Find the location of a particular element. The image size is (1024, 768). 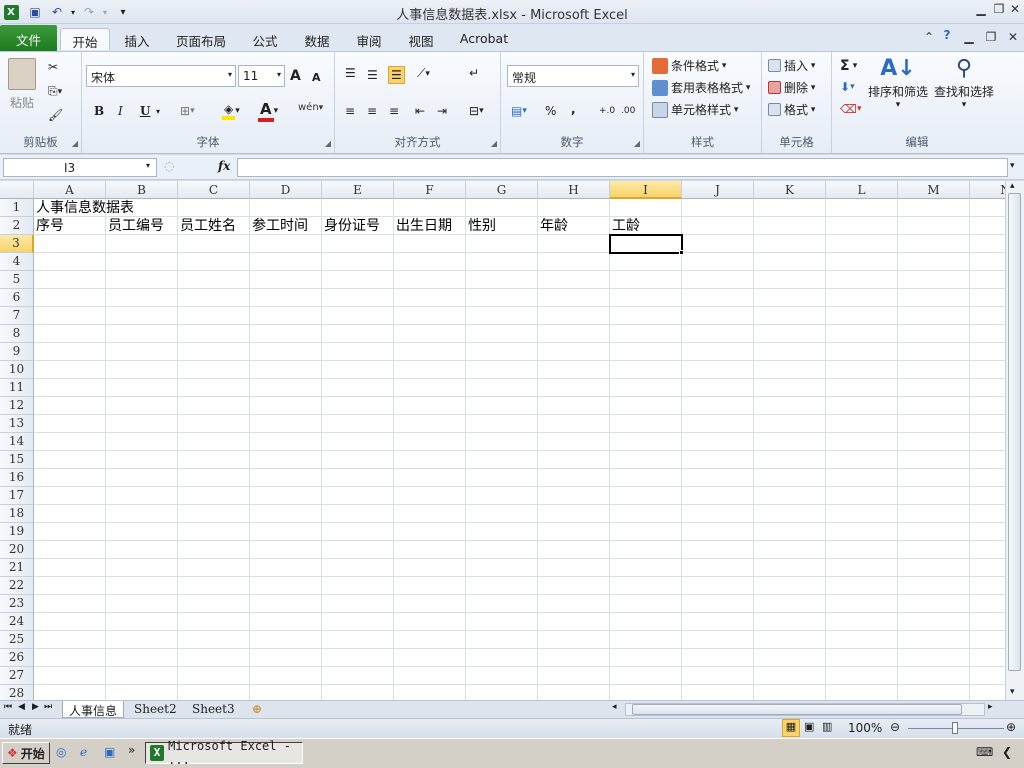

row-header-2: 2 is located at coordinates (17, 226).